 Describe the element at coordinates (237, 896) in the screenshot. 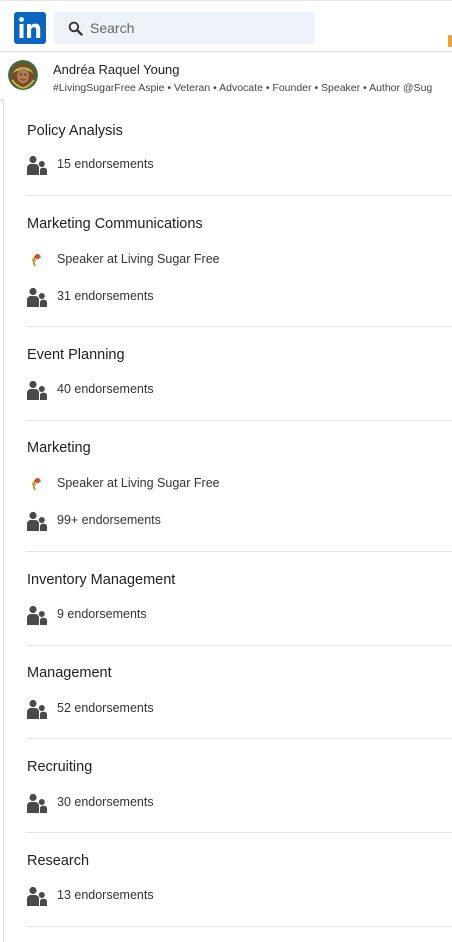

I see `endorsement-row: 13 endorsements` at that location.